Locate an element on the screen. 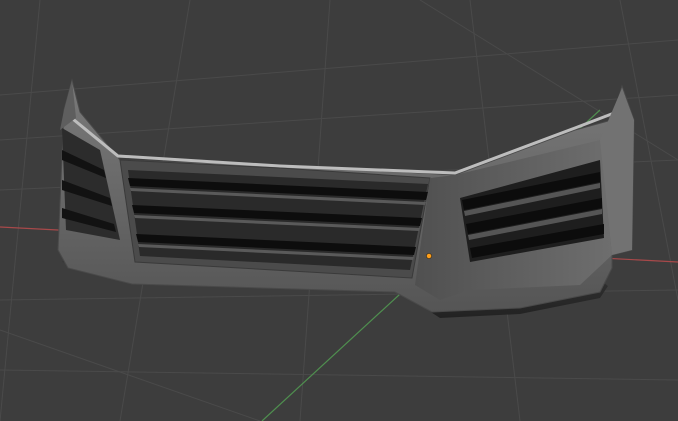  object-origin-marker is located at coordinates (429, 256).